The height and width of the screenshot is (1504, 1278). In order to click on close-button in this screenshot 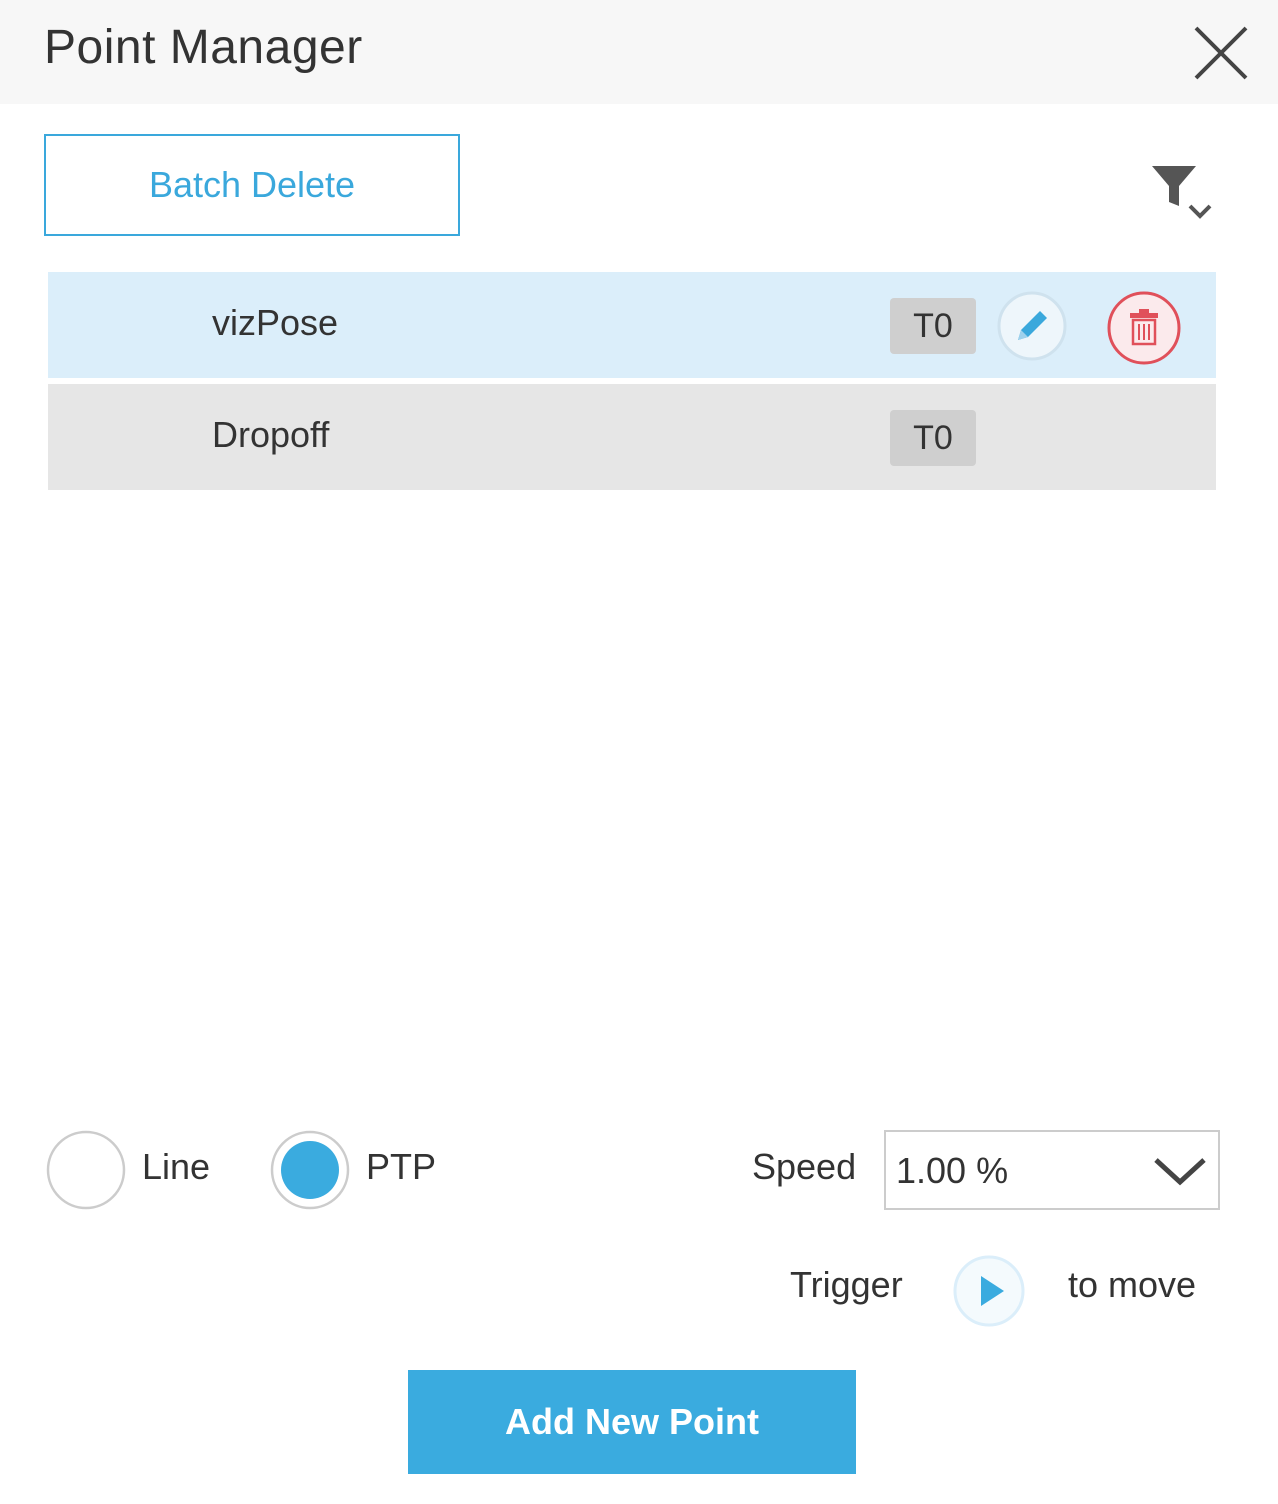, I will do `click(1221, 53)`.